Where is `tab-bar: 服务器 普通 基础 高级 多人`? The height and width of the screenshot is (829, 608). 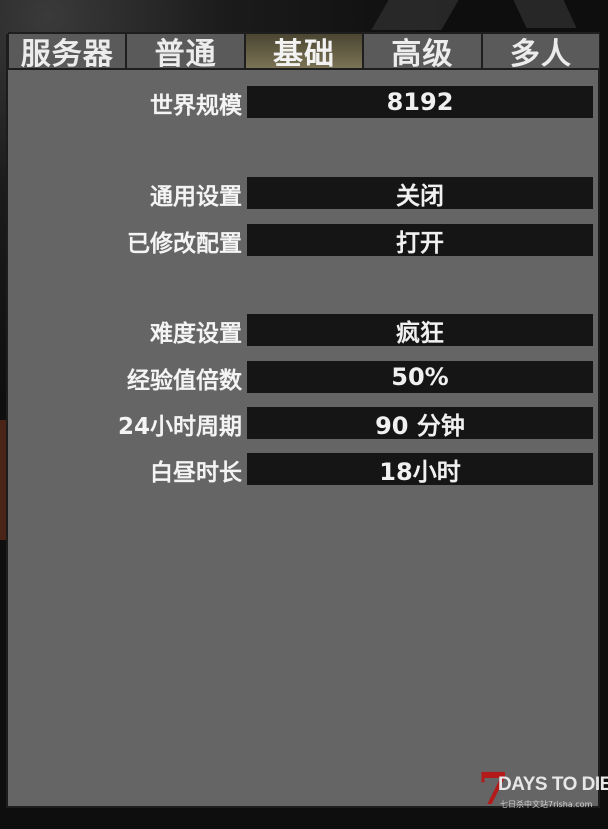 tab-bar: 服务器 普通 基础 高级 多人 is located at coordinates (304, 52).